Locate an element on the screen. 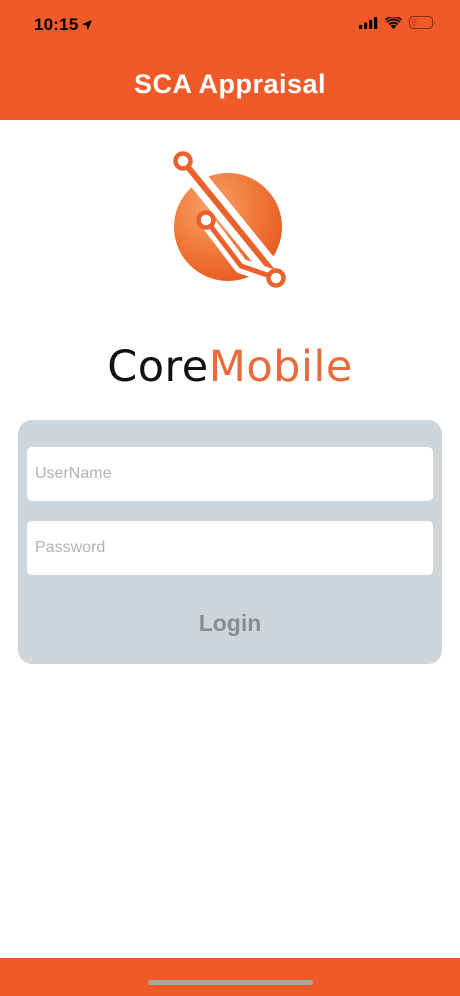  username-input is located at coordinates (230, 474).